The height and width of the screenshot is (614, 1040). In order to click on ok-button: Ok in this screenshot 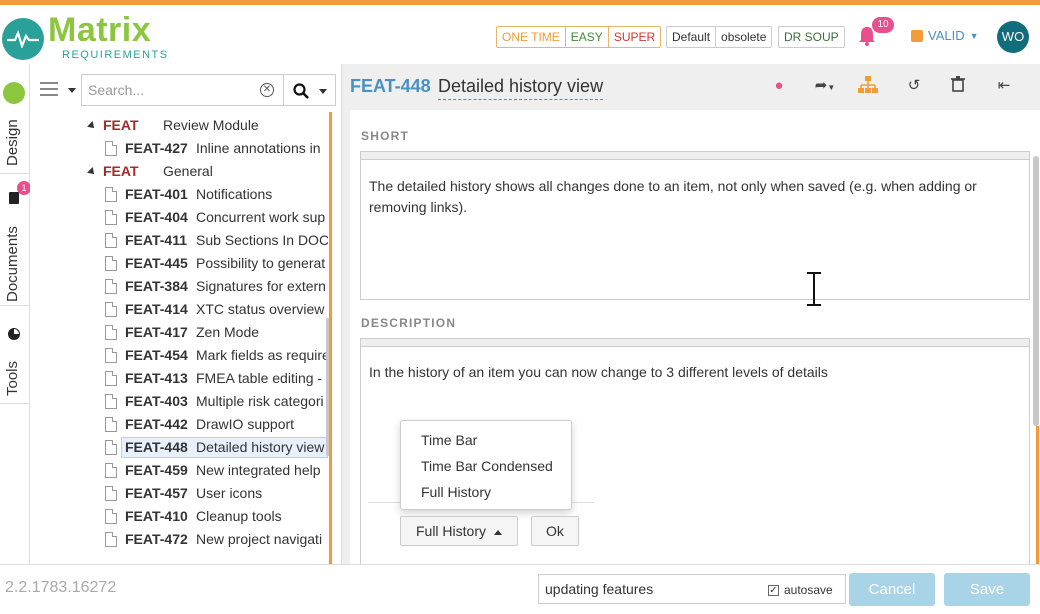, I will do `click(555, 531)`.